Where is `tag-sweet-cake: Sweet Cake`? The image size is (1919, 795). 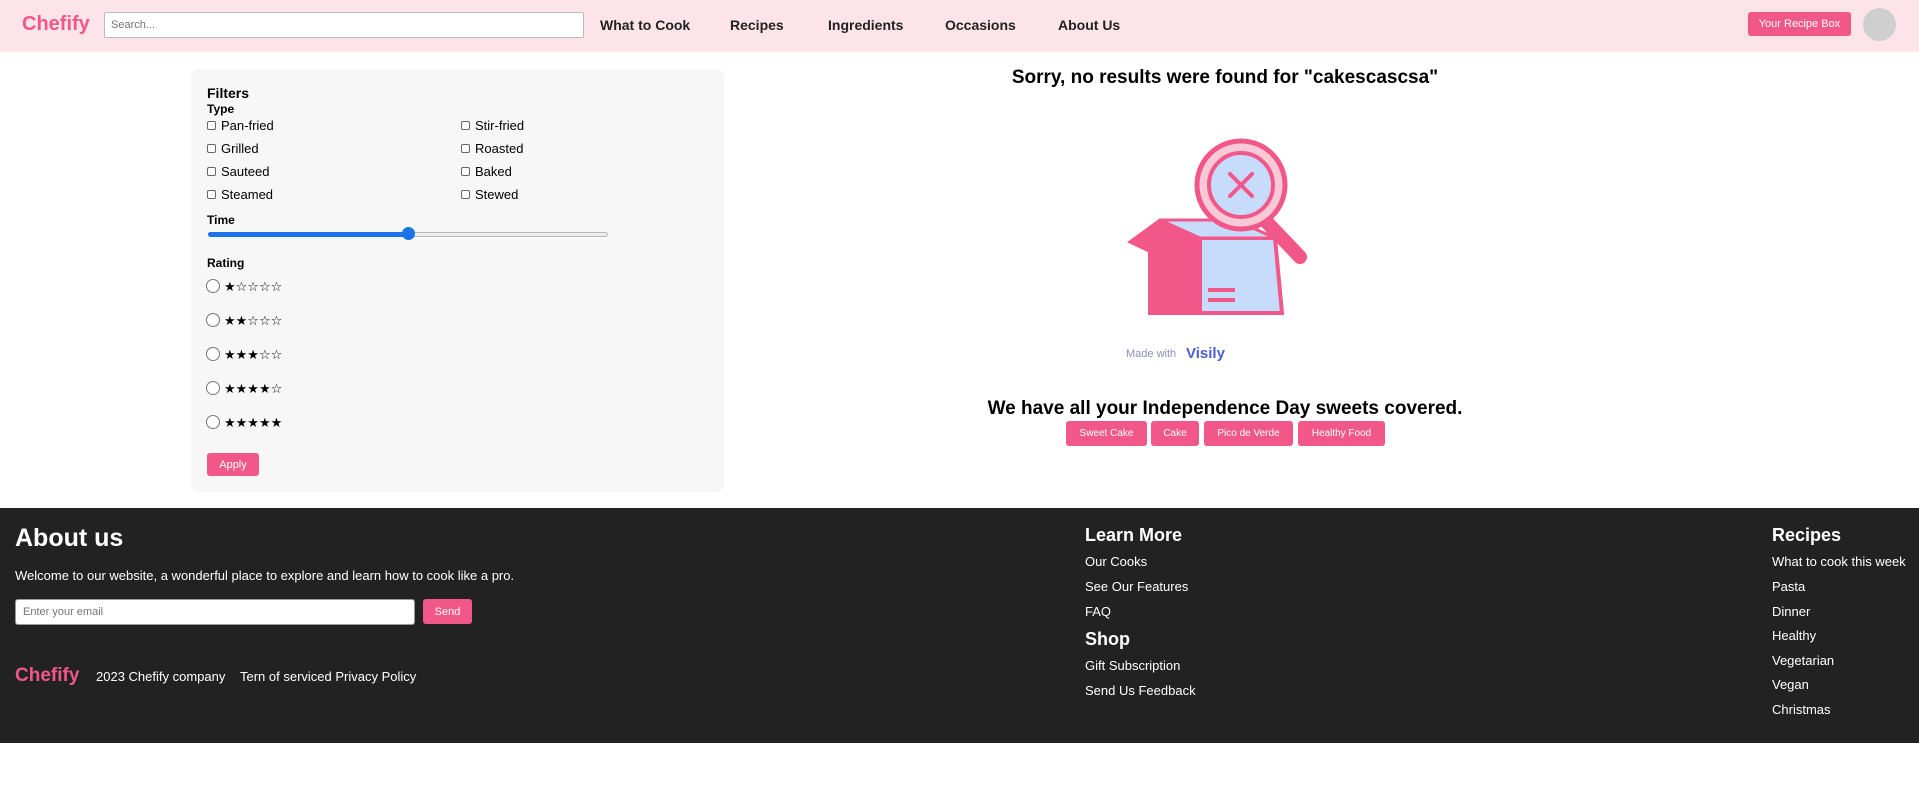 tag-sweet-cake: Sweet Cake is located at coordinates (1106, 433).